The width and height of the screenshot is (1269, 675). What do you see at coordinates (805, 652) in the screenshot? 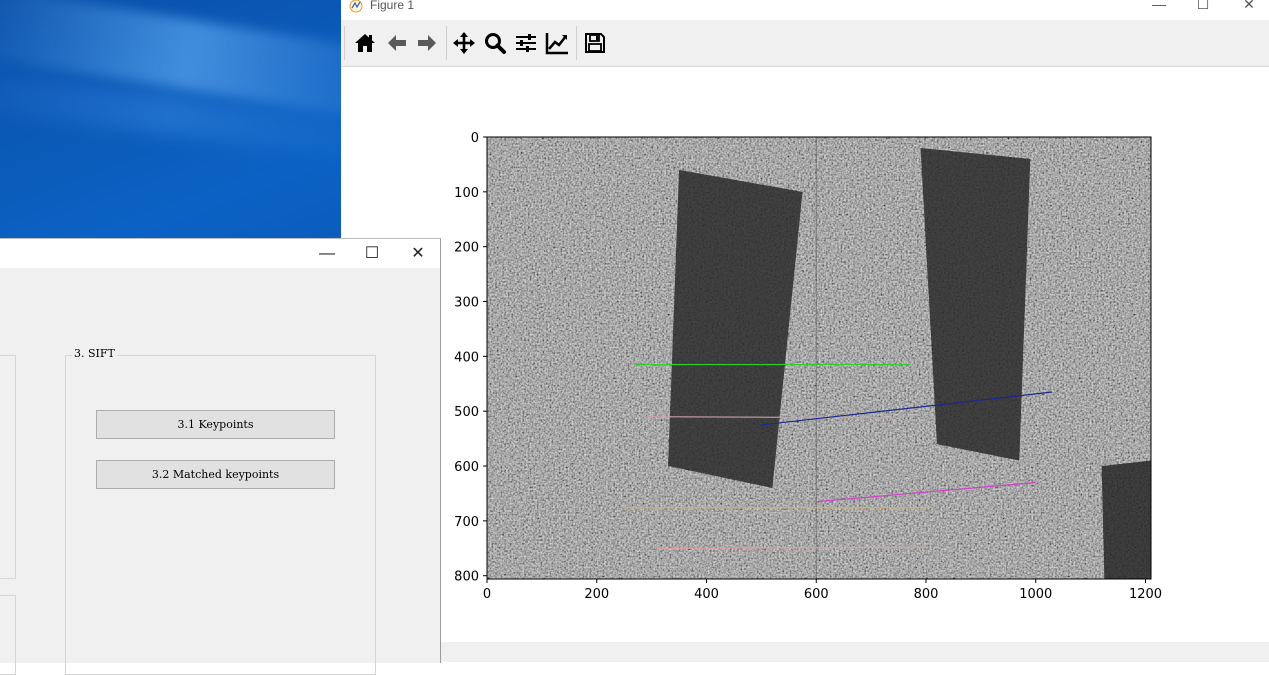
I see `status-bar` at bounding box center [805, 652].